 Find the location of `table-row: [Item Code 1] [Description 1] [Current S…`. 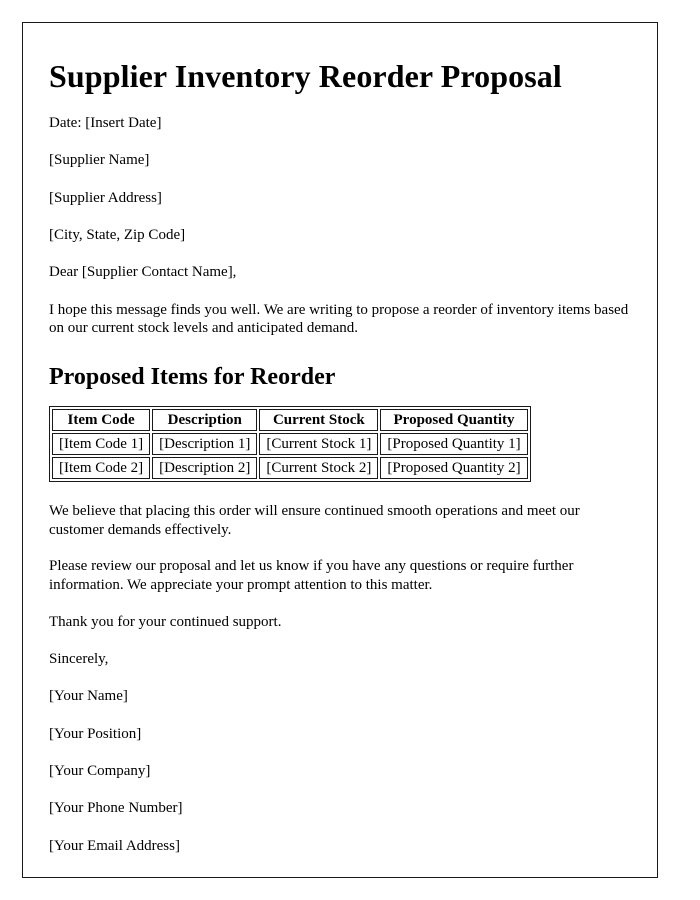

table-row: [Item Code 1] [Description 1] [Current S… is located at coordinates (290, 443).